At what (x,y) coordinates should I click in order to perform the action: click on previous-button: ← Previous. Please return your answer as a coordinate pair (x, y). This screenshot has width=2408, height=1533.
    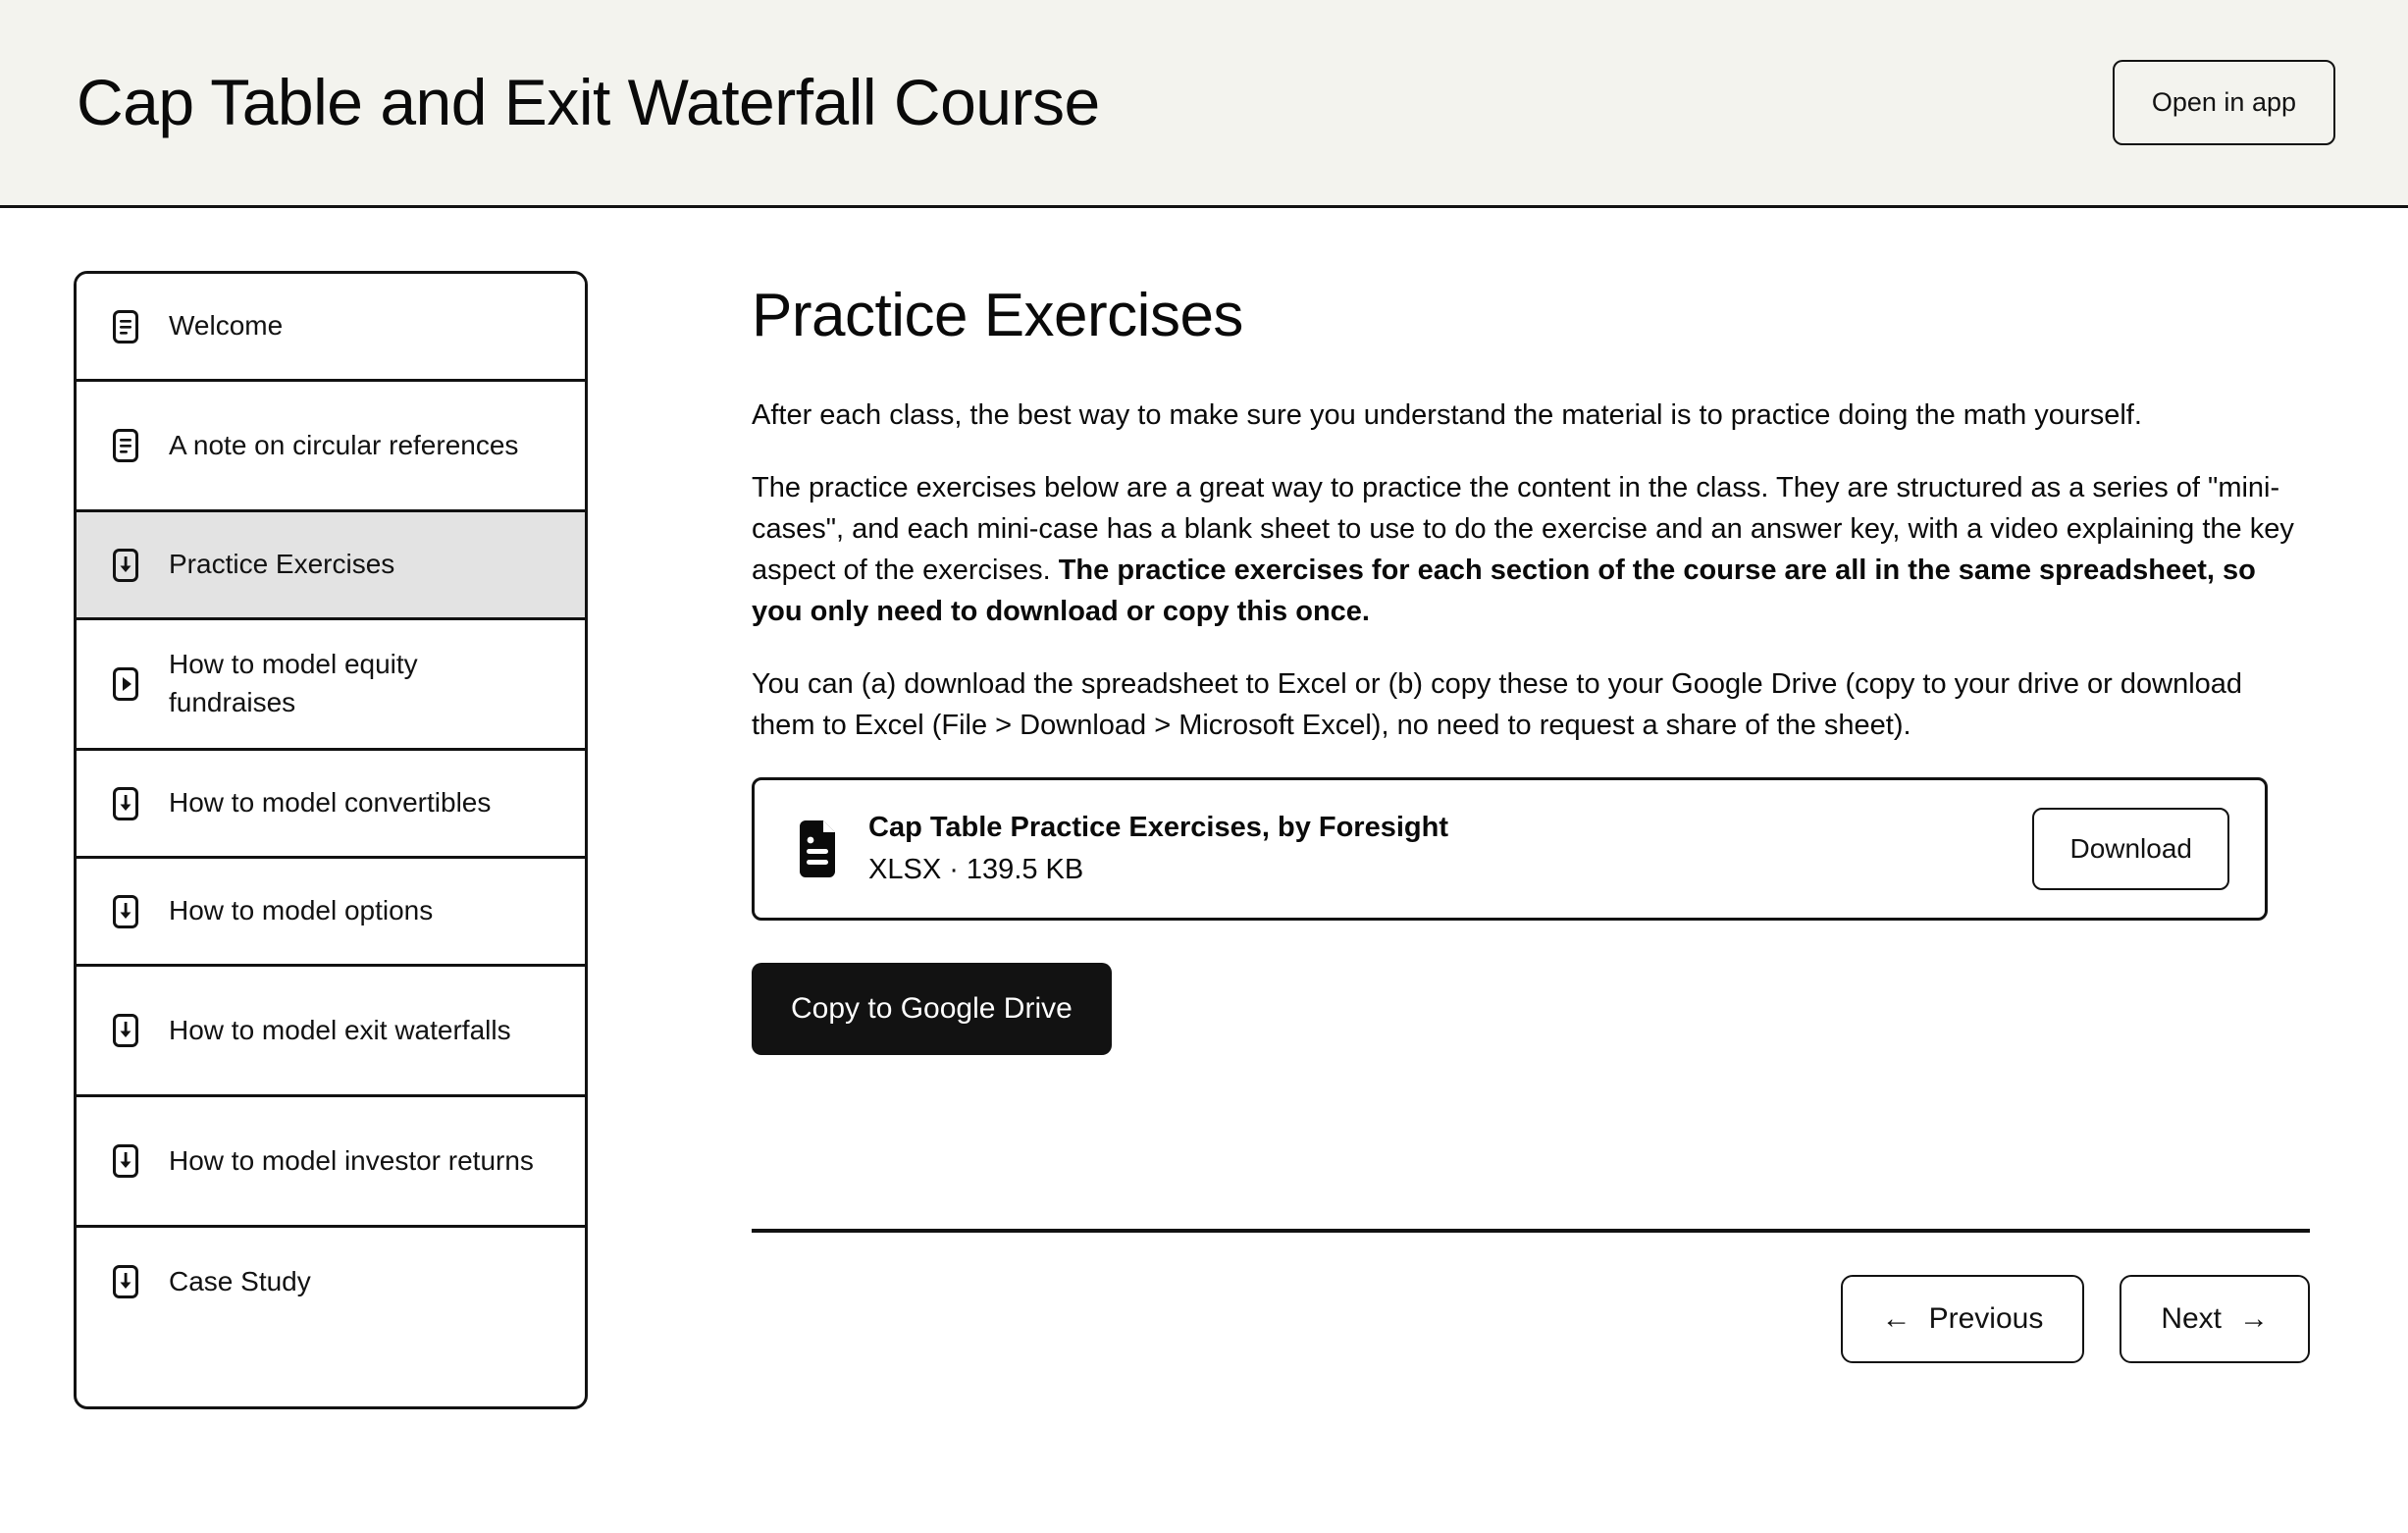
    Looking at the image, I should click on (1962, 1319).